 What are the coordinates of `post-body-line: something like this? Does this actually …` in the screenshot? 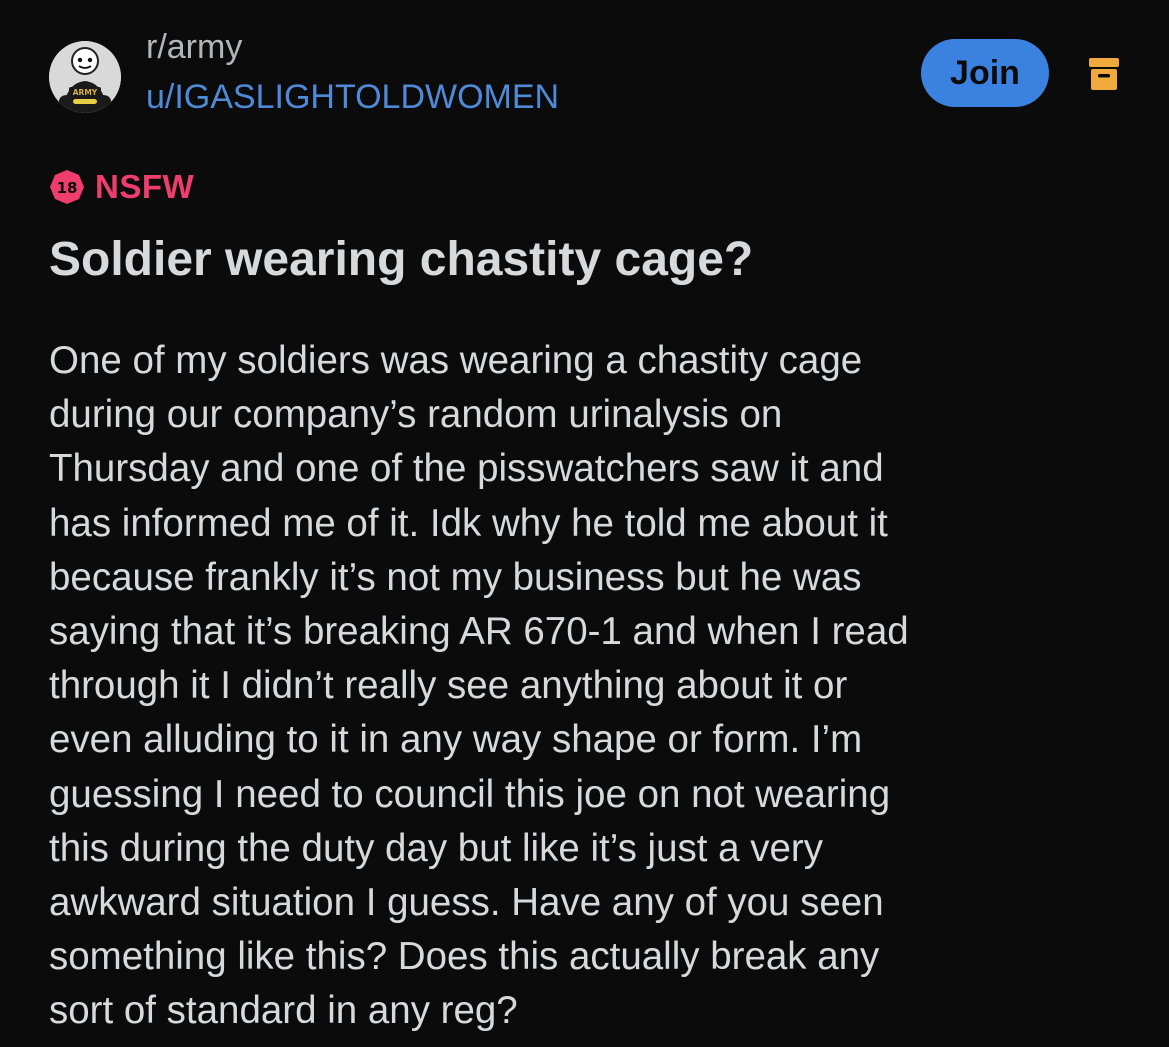 It's located at (464, 957).